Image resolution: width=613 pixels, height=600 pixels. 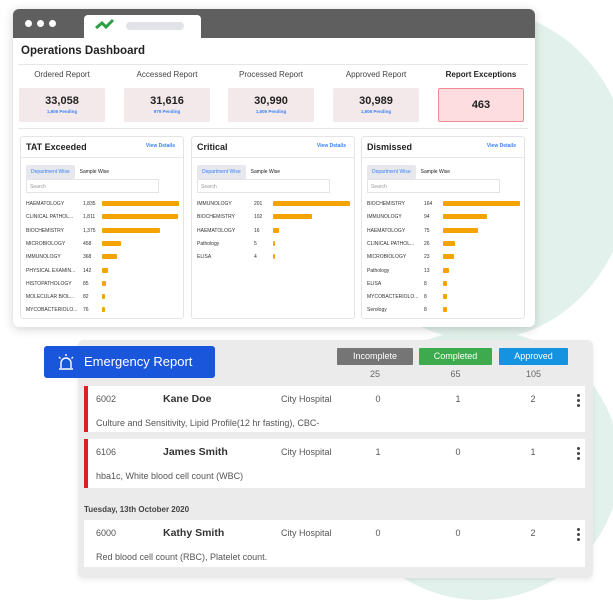 What do you see at coordinates (105, 24) in the screenshot?
I see `check-logo-icon` at bounding box center [105, 24].